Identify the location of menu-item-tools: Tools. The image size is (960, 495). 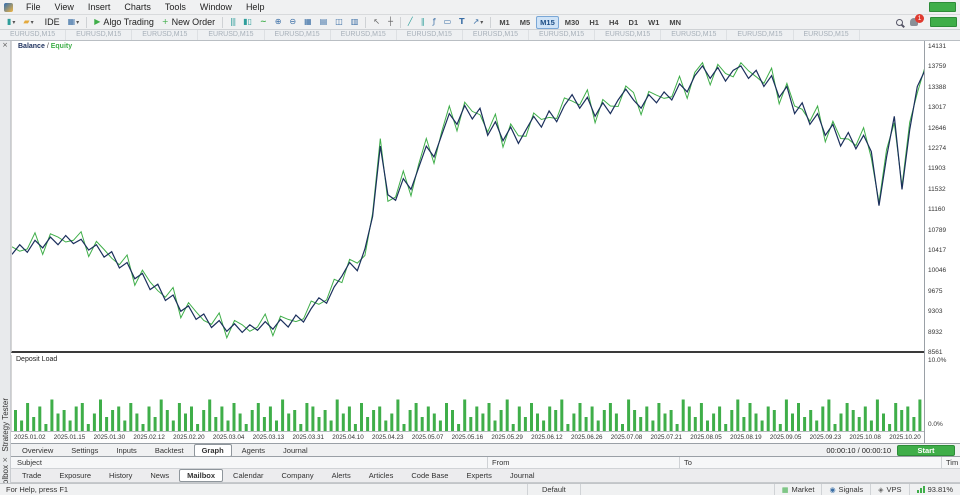
(175, 7).